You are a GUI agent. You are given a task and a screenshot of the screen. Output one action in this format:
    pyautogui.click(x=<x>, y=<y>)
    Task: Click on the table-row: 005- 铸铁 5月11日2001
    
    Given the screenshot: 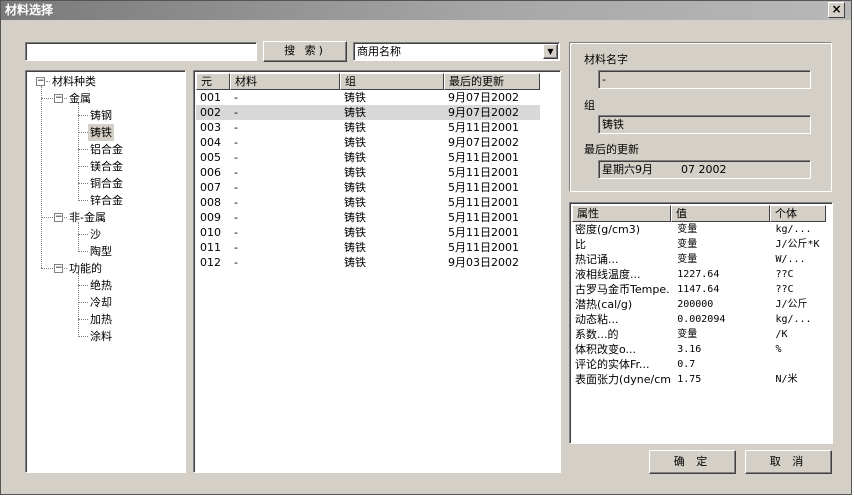 What is the action you would take?
    pyautogui.click(x=377, y=157)
    